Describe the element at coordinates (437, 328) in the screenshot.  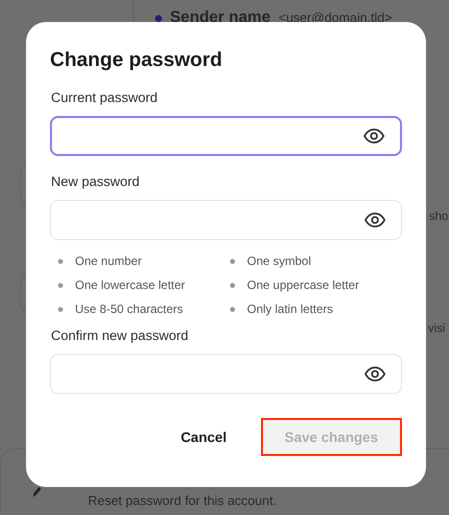
I see `background-text: visi` at that location.